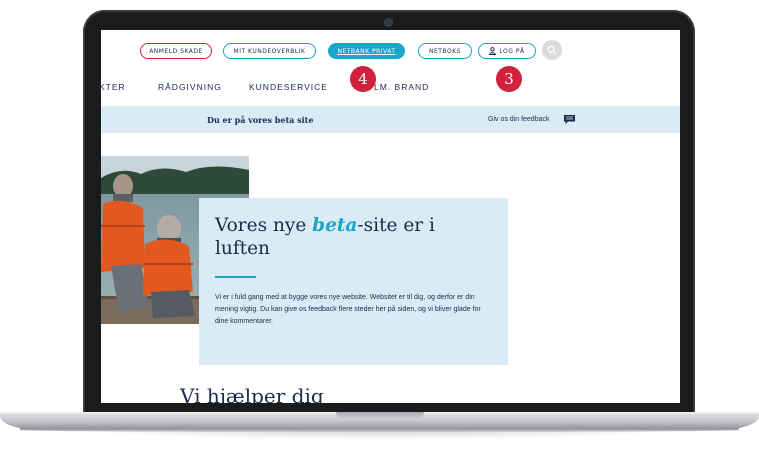 The width and height of the screenshot is (759, 450). I want to click on menu-item-advice: RÅDGIVNING, so click(190, 87).